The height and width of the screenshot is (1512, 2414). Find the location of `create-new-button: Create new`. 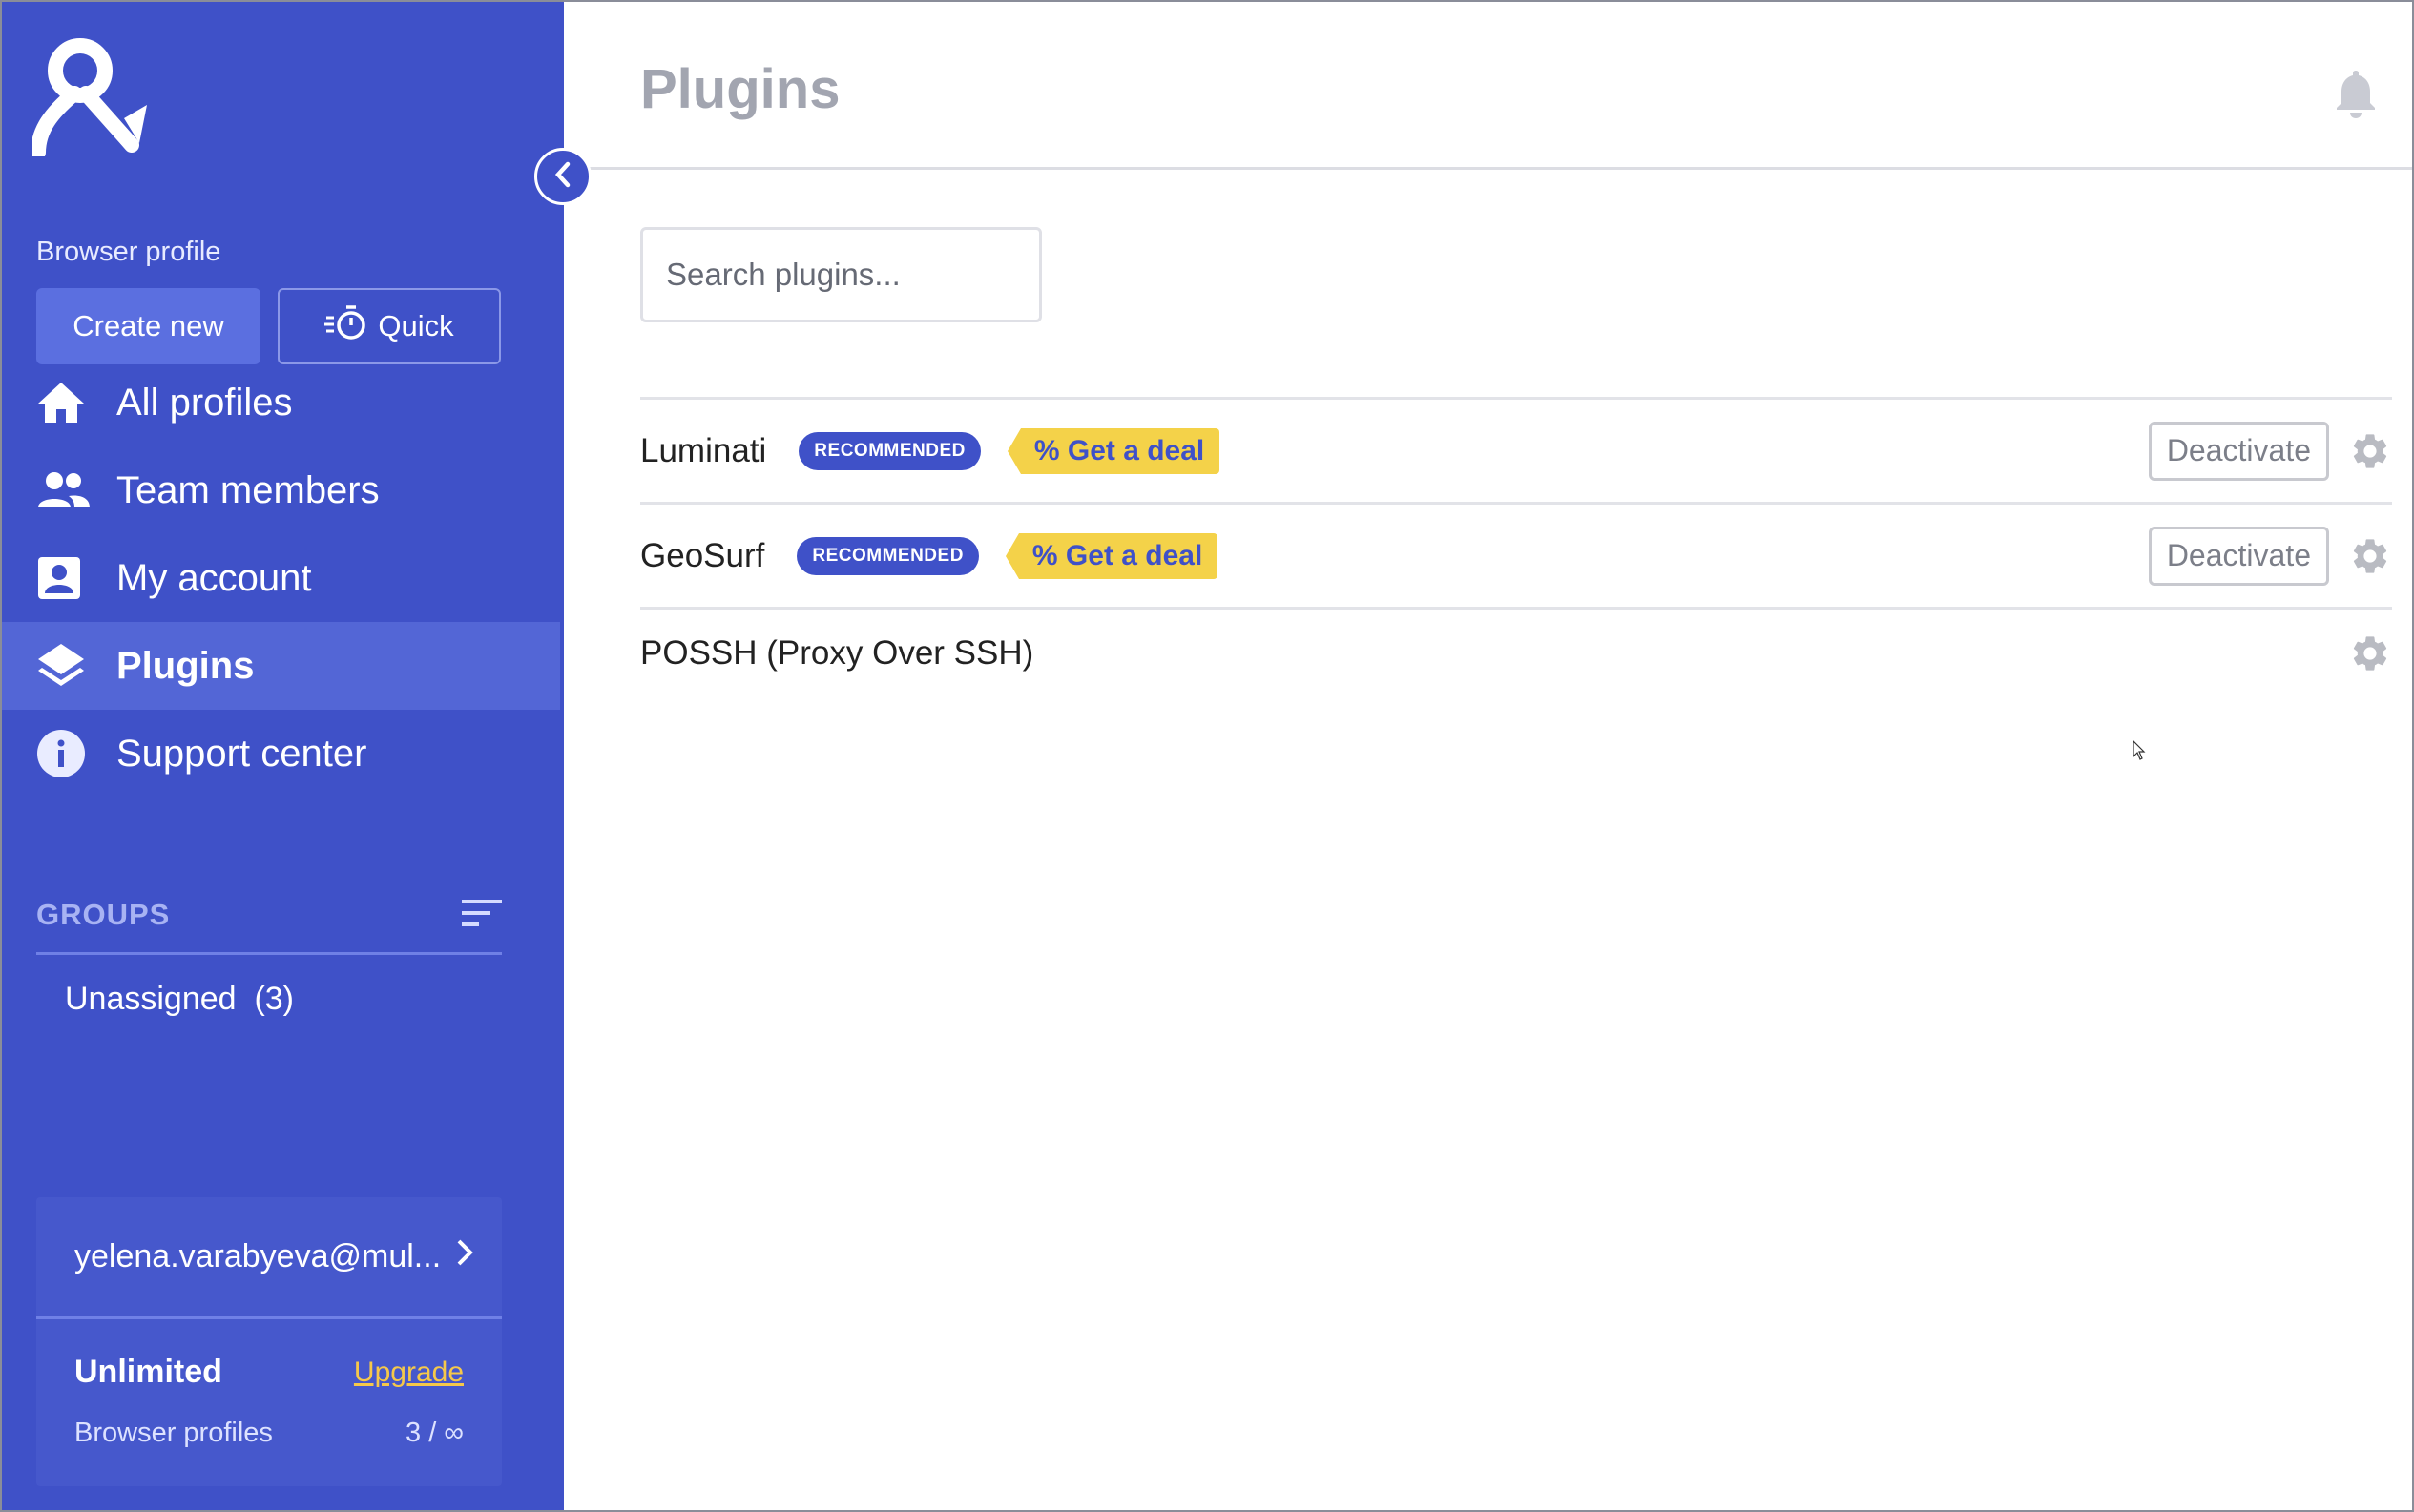

create-new-button: Create new is located at coordinates (148, 326).